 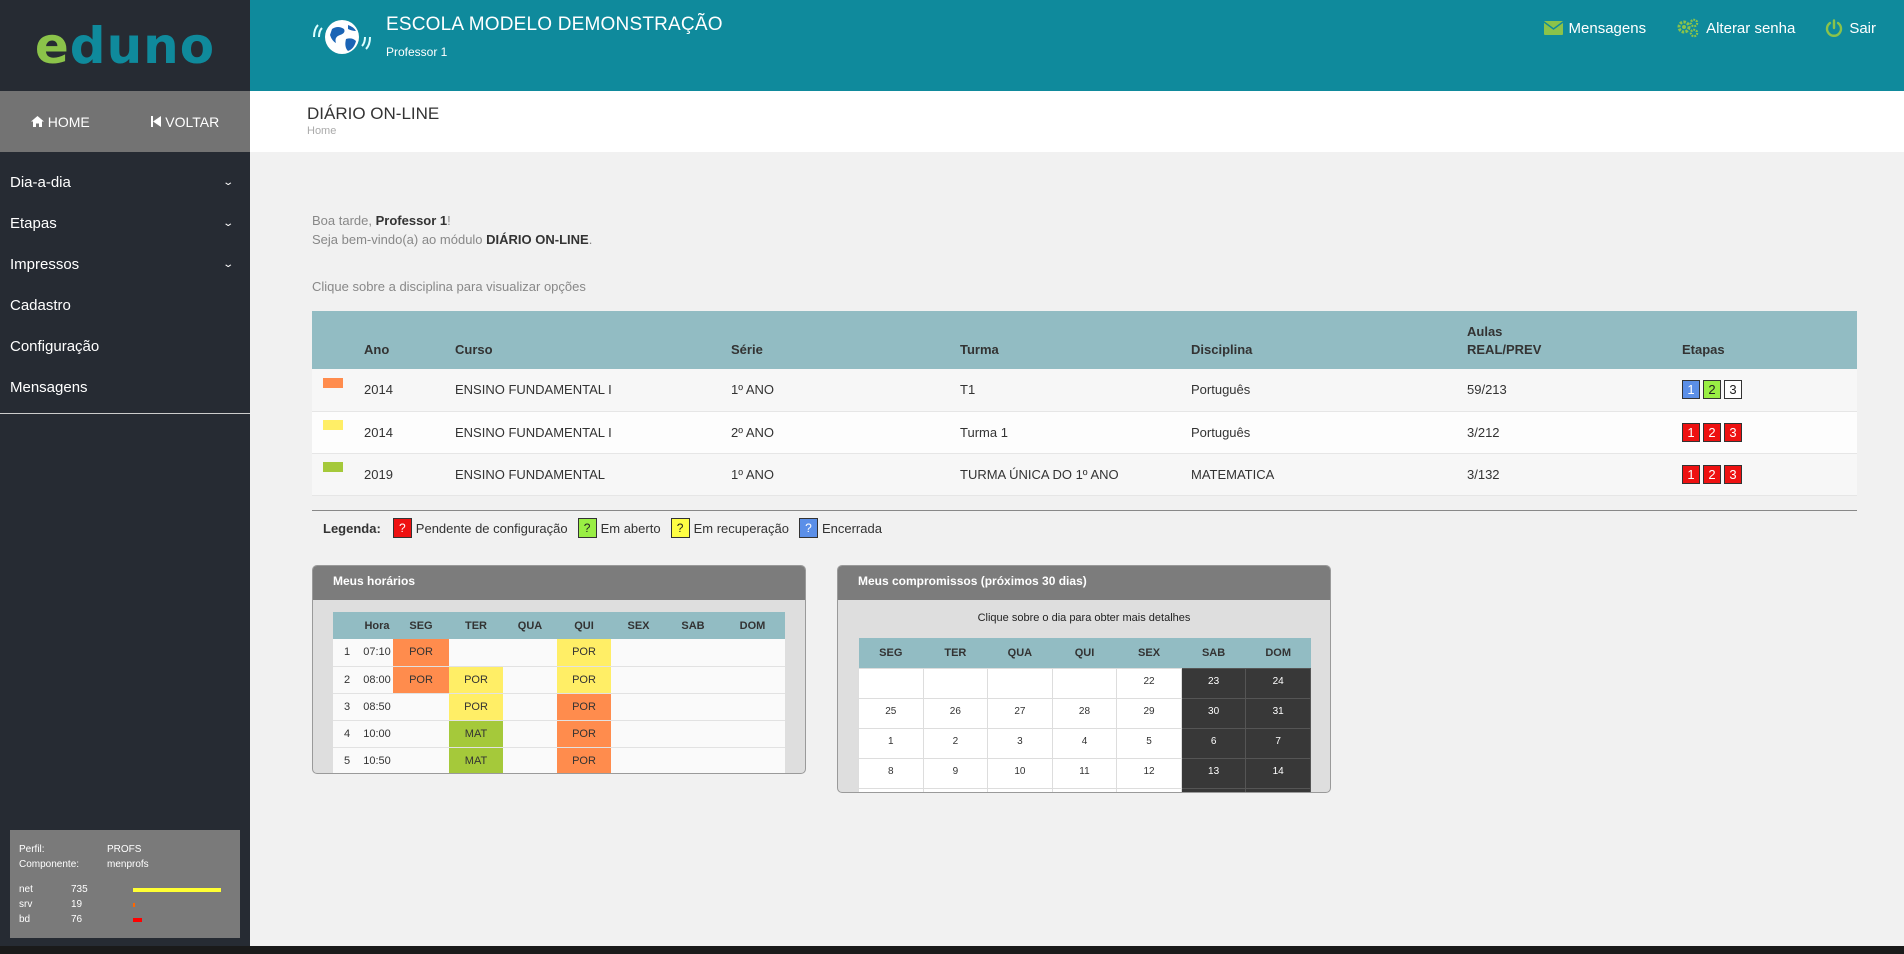 What do you see at coordinates (1213, 652) in the screenshot?
I see `calendar-day-header: SAB` at bounding box center [1213, 652].